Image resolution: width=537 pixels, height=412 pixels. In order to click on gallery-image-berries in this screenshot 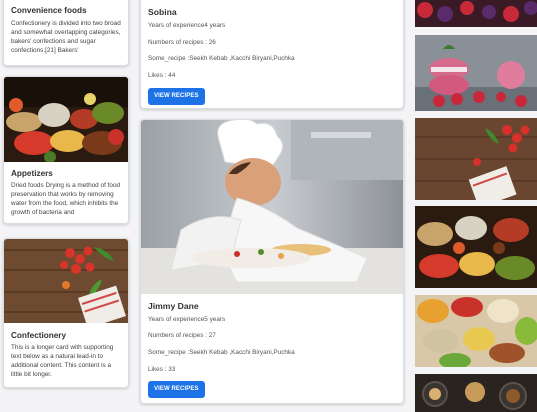, I will do `click(476, 13)`.